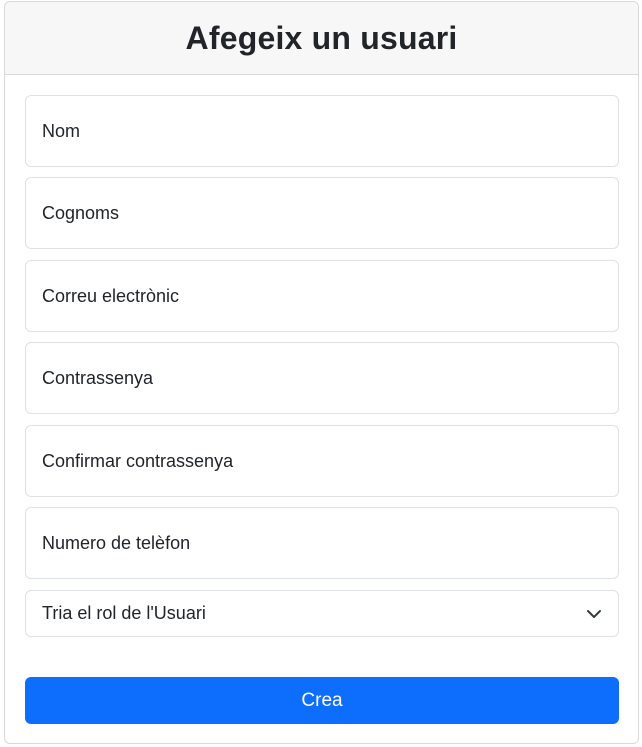 The width and height of the screenshot is (642, 747). Describe the element at coordinates (116, 542) in the screenshot. I see `phone-number-placeholder: Numero de telèfon` at that location.